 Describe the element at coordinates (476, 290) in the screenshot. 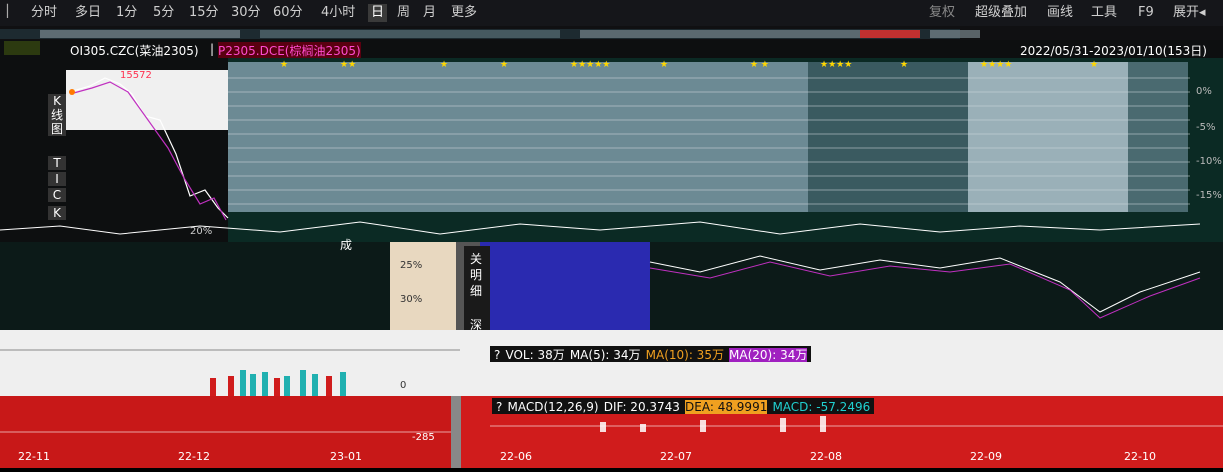

I see `popup-menu-item: 细` at that location.